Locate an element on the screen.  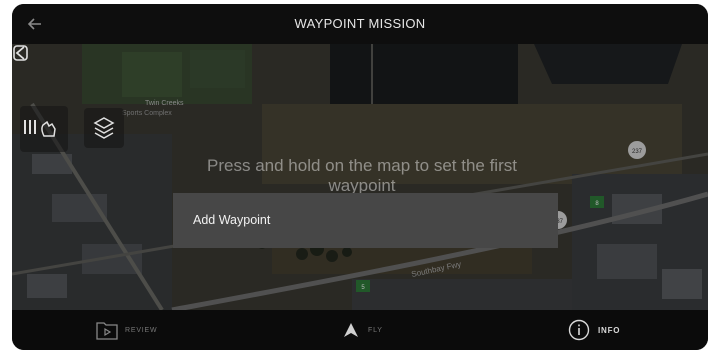
nav-fly: FLY is located at coordinates (362, 330).